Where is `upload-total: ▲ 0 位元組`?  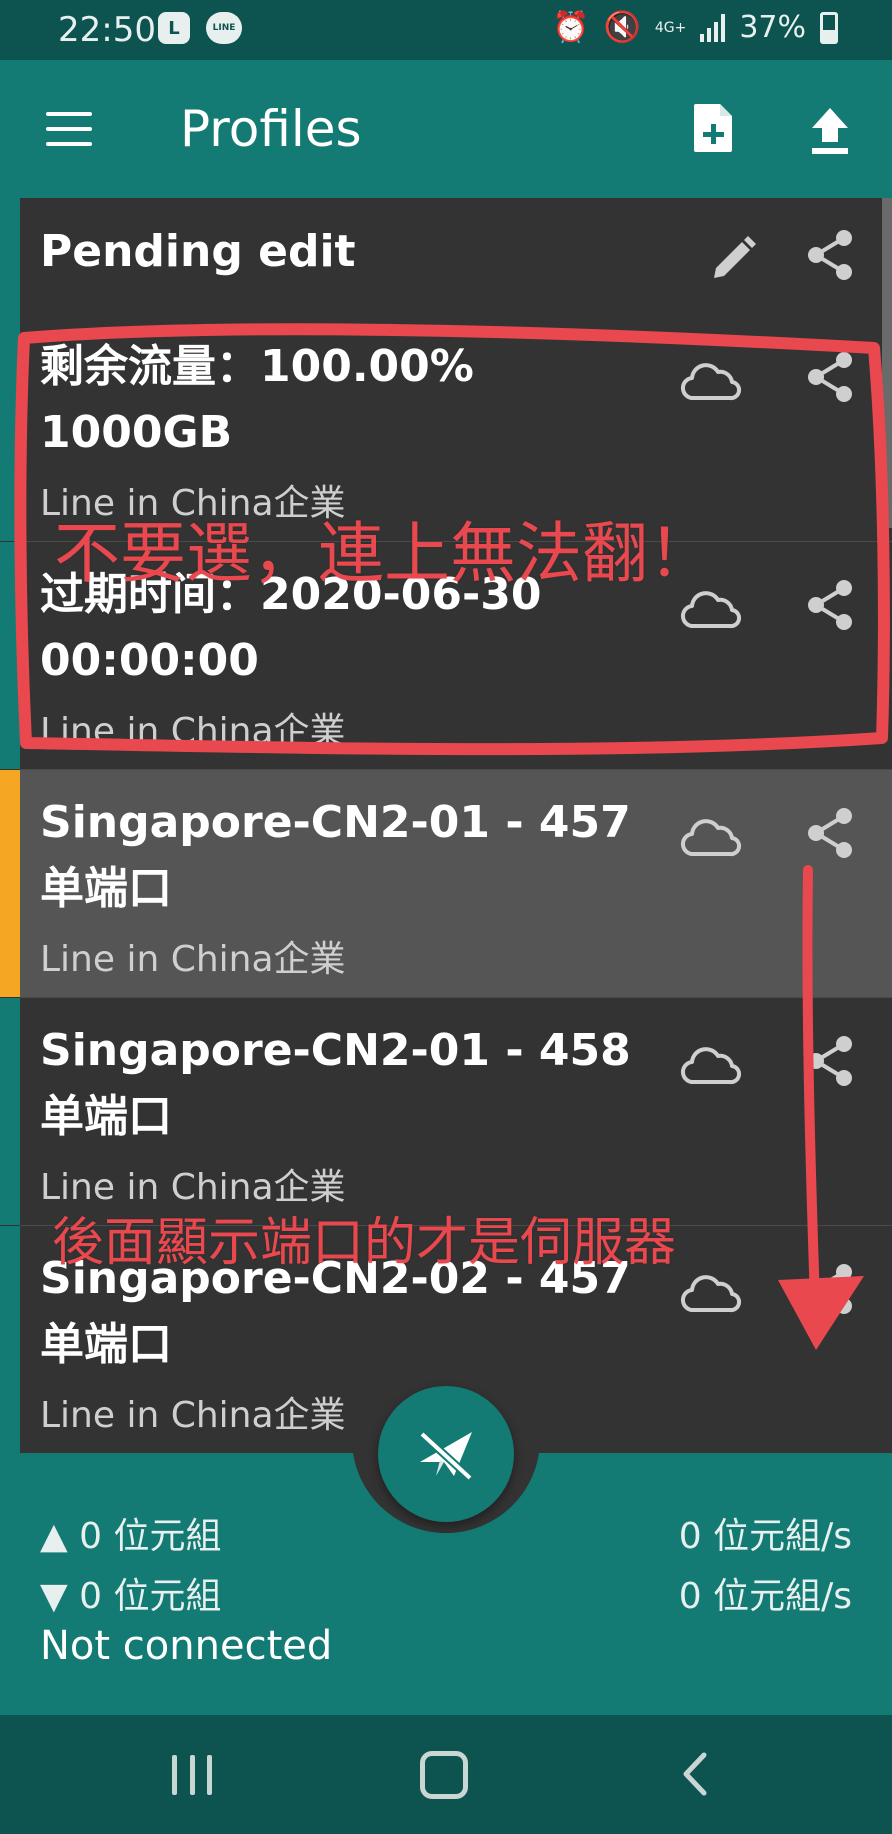
upload-total: ▲ 0 位元組 is located at coordinates (131, 1536).